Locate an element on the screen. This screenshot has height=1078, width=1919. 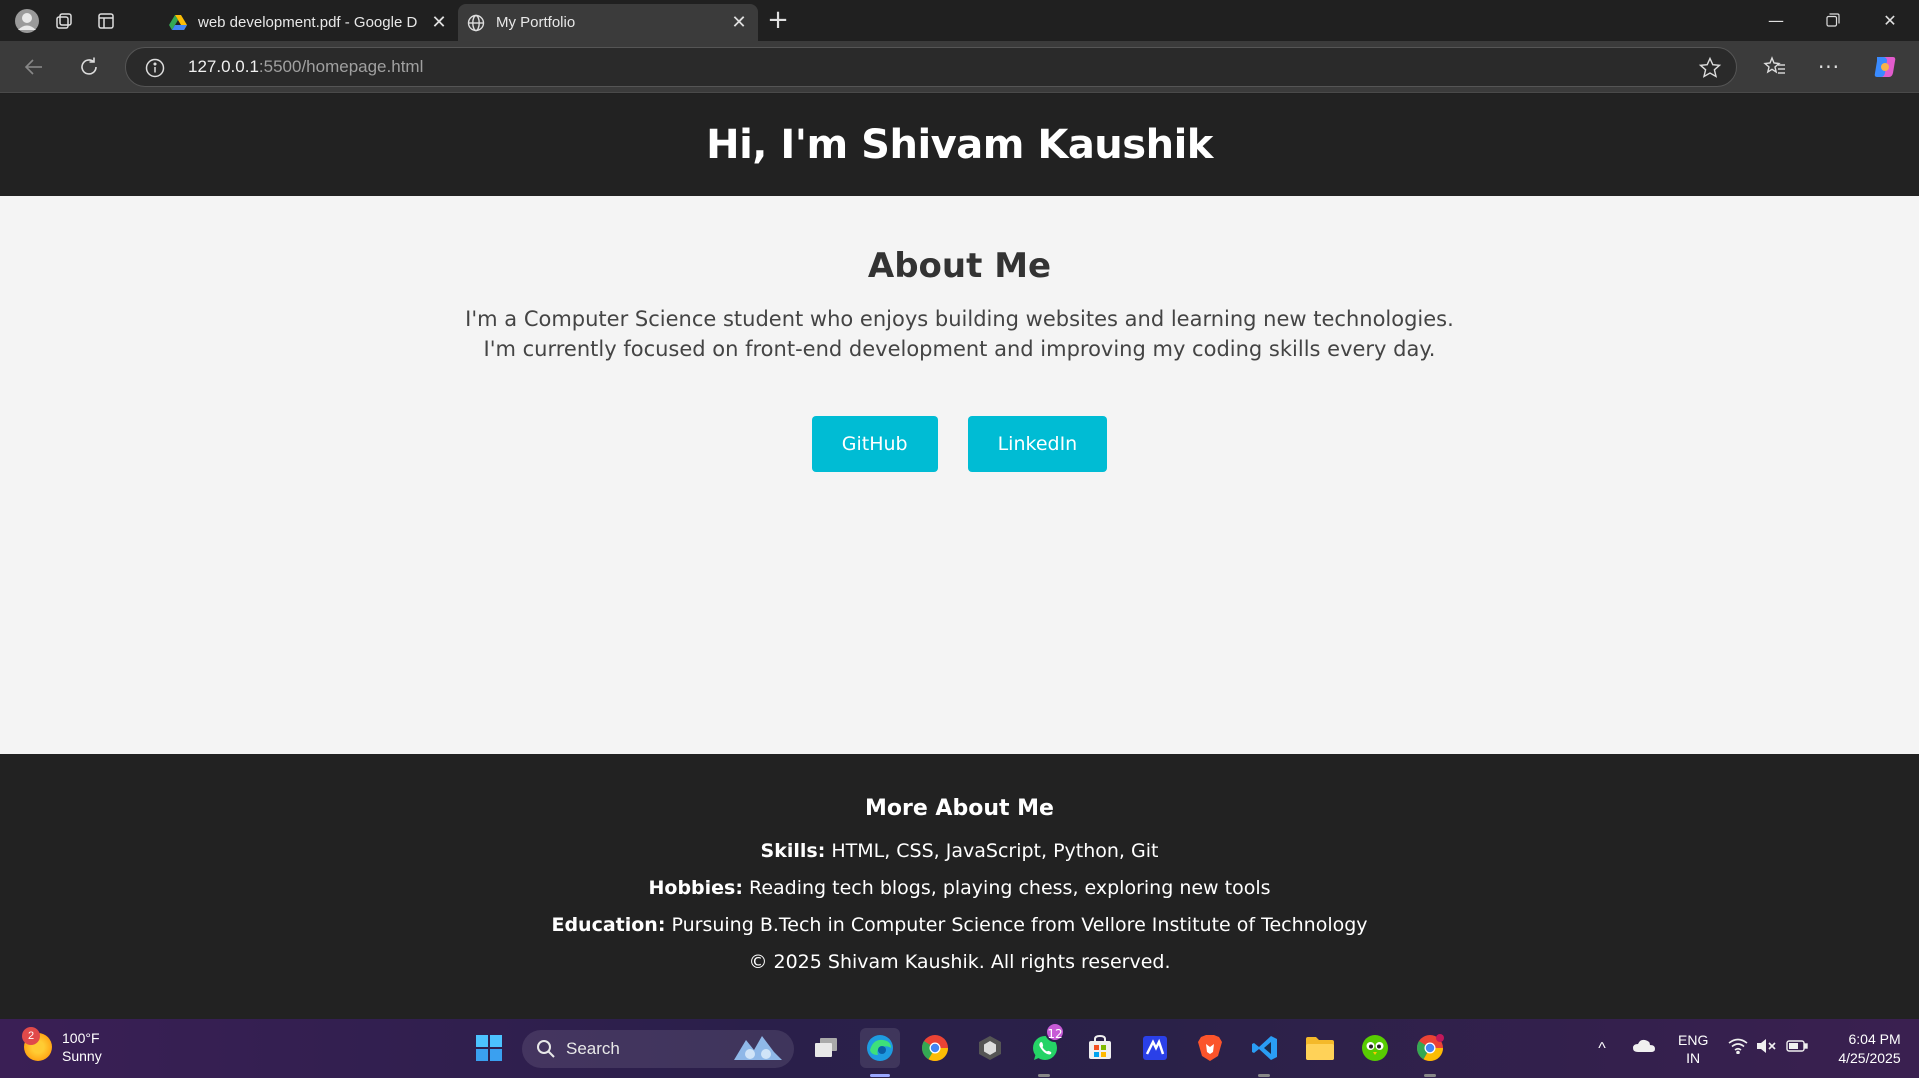
favorite-star-icon is located at coordinates (1710, 68).